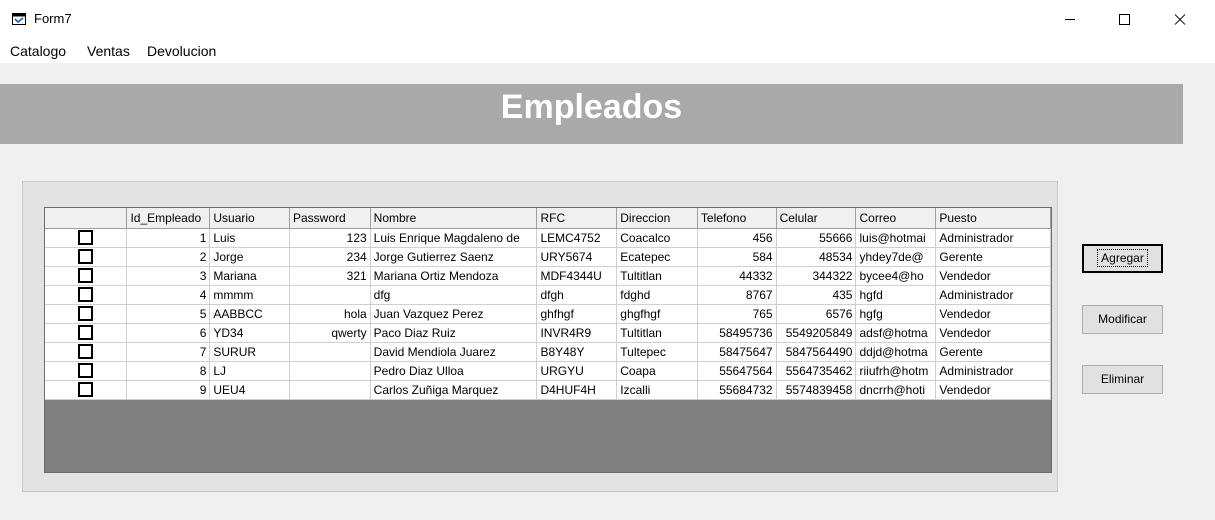  I want to click on menu-devolucion: Devolucion, so click(181, 51).